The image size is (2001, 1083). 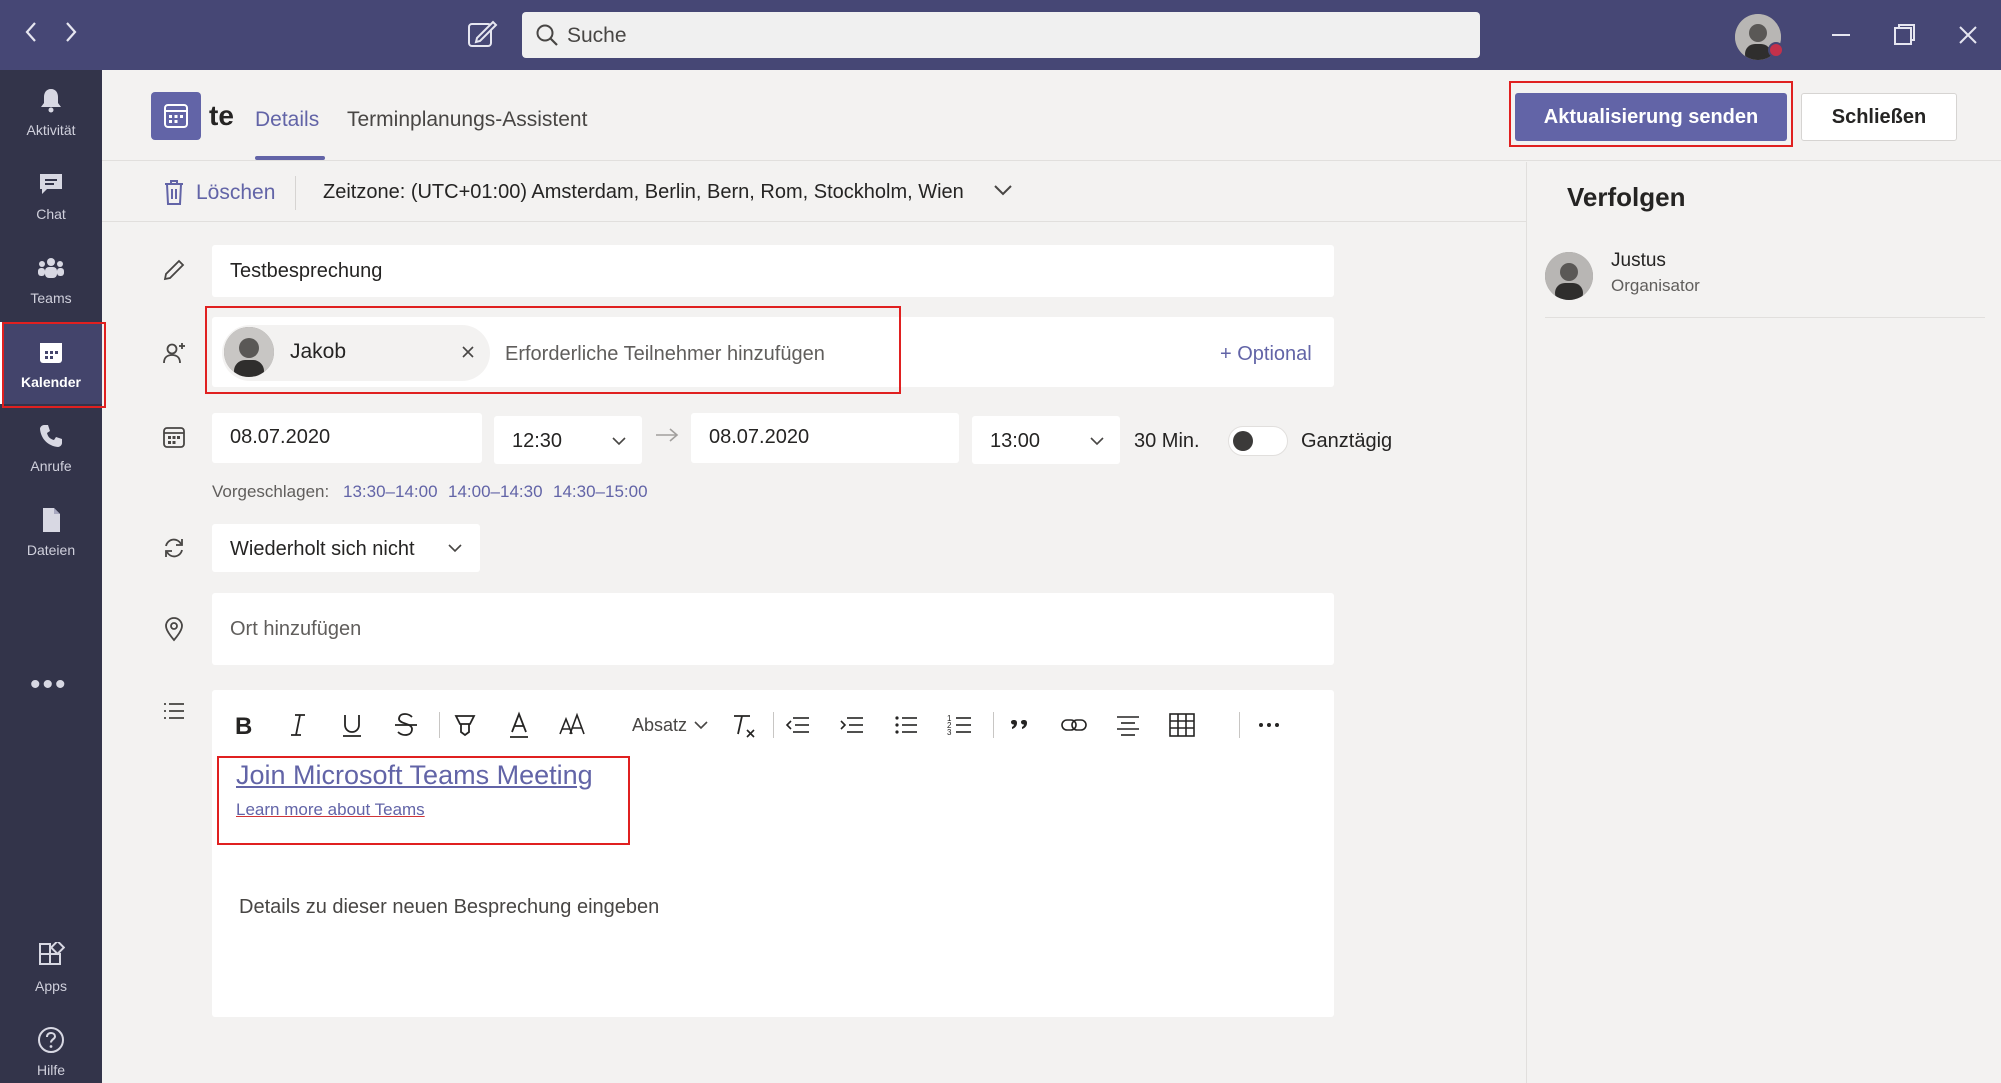 I want to click on toolbar-divider, so click(x=439, y=725).